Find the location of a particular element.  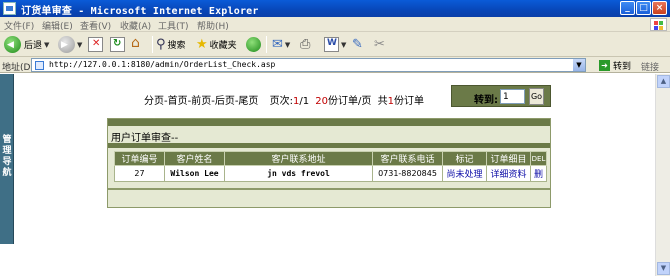

address-label: 地址(D) is located at coordinates (18, 68).